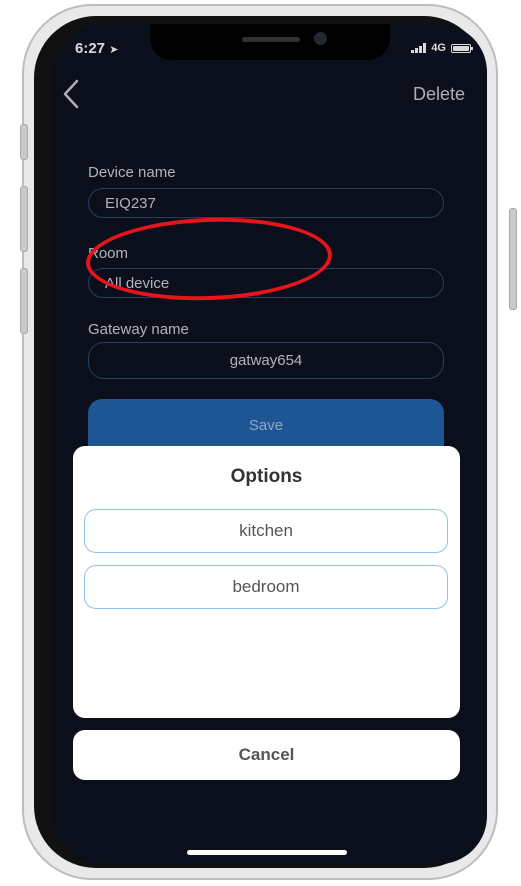 The height and width of the screenshot is (886, 521). Describe the element at coordinates (513, 259) in the screenshot. I see `power-button` at that location.